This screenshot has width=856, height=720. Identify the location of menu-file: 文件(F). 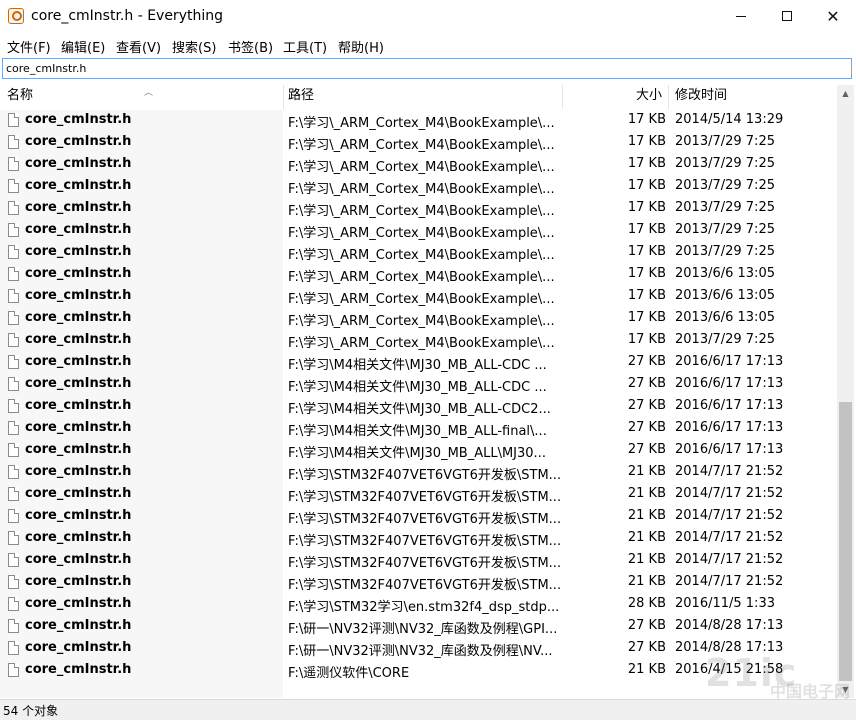
(29, 46).